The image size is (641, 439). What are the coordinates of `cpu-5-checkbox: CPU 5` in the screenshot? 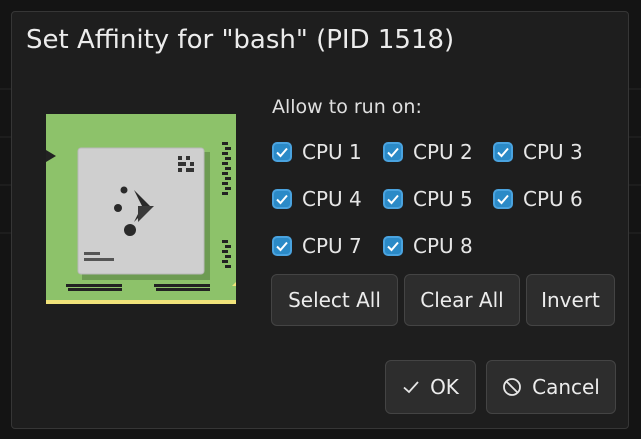 It's located at (428, 199).